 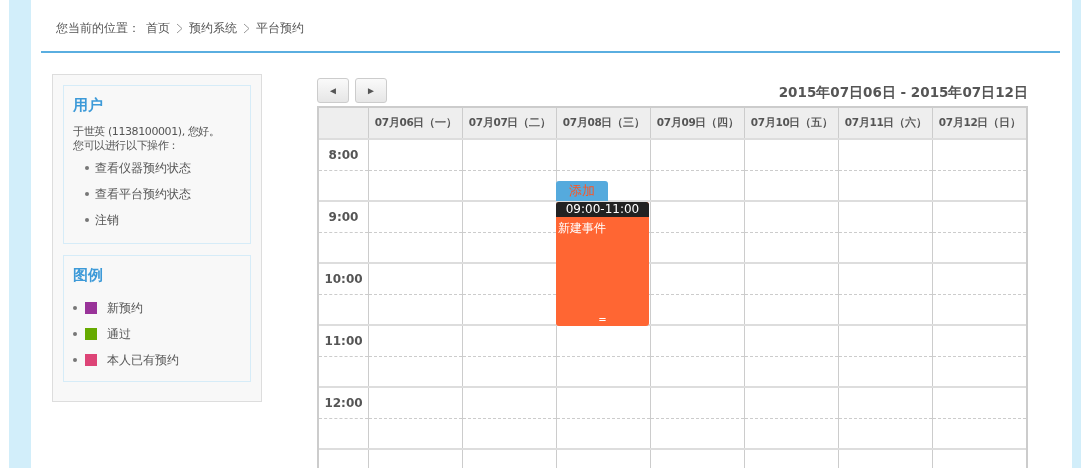 What do you see at coordinates (143, 194) in the screenshot?
I see `action-link: 查看平台预约状态` at bounding box center [143, 194].